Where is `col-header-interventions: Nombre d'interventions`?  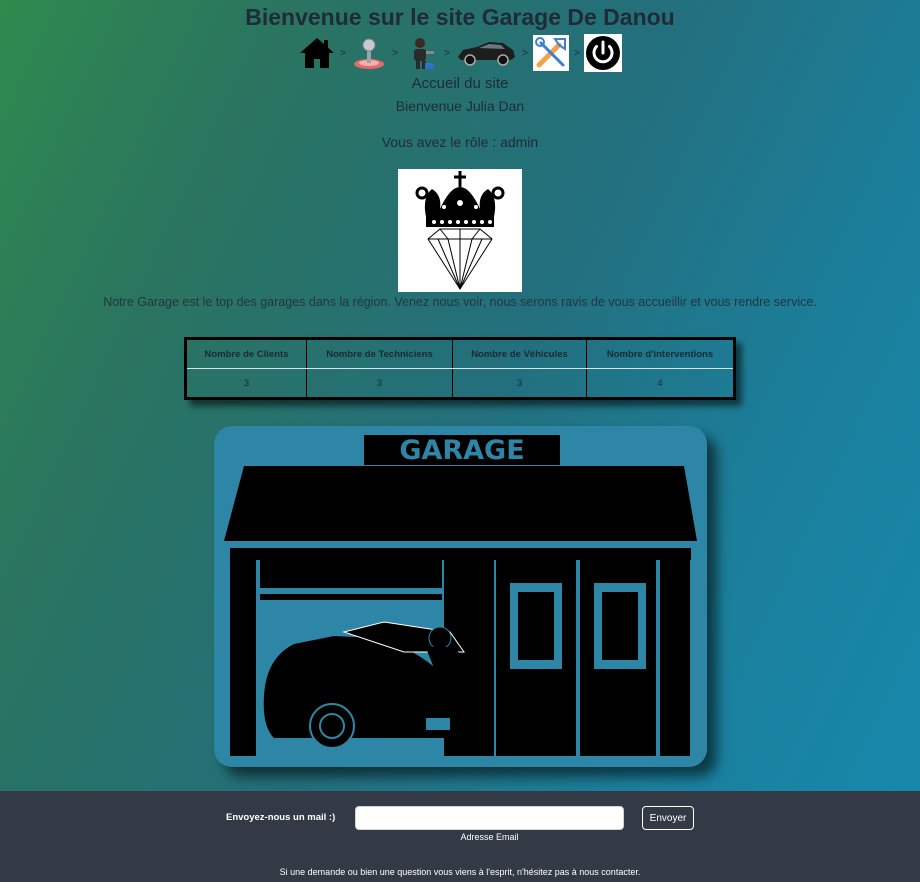 col-header-interventions: Nombre d'interventions is located at coordinates (660, 353).